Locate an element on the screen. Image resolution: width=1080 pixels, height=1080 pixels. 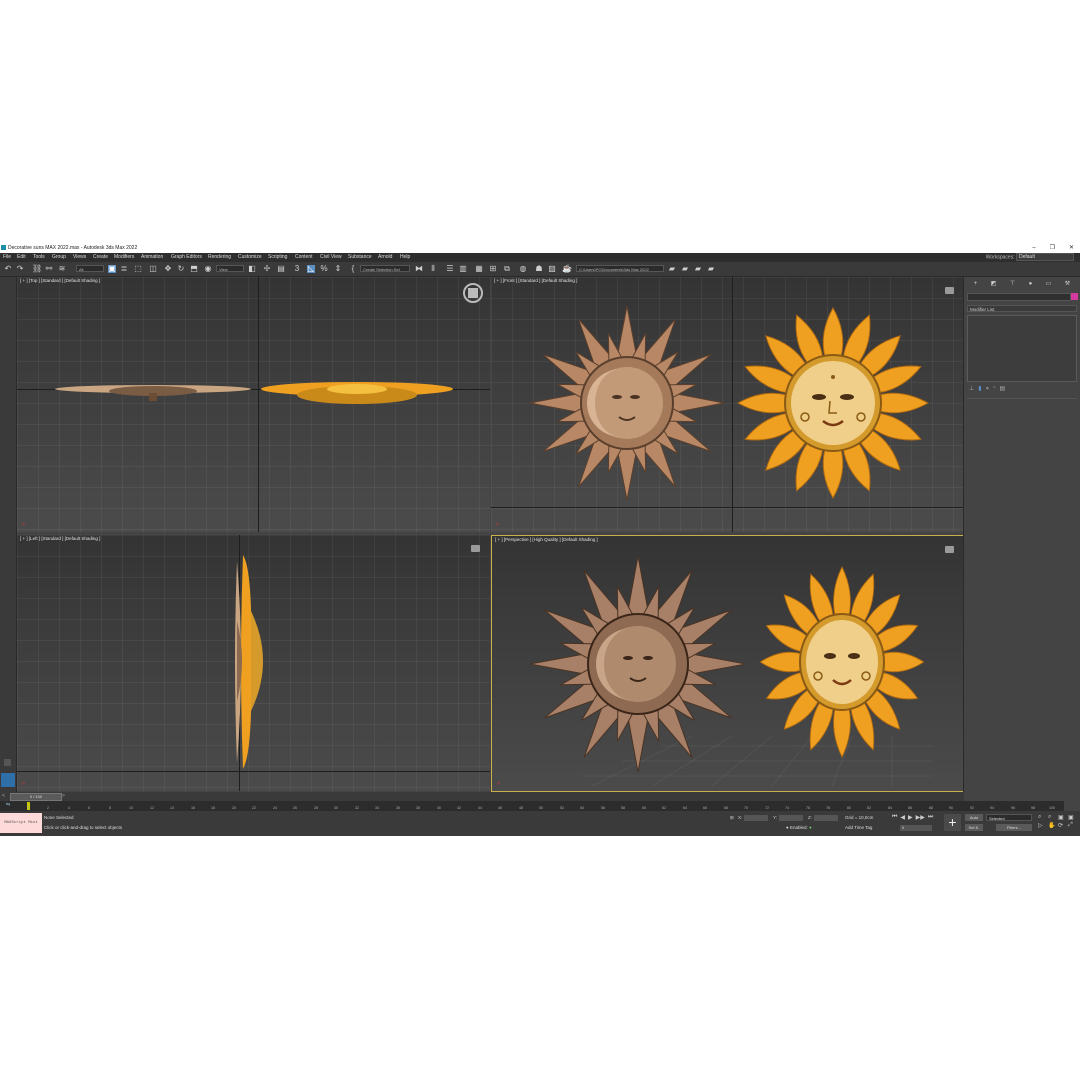
next-key-icon: ▶▶ is located at coordinates (920, 817).